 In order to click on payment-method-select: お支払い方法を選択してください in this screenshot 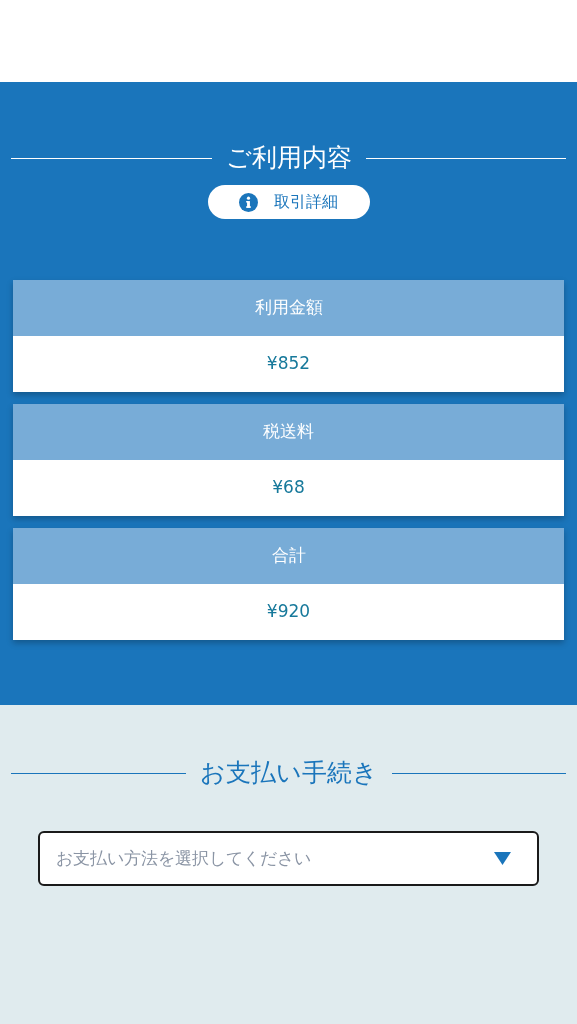, I will do `click(288, 858)`.